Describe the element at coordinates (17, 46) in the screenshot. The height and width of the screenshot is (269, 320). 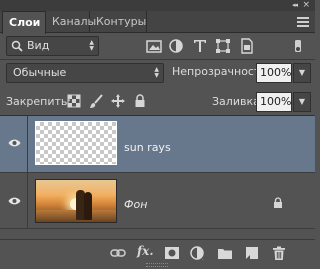
I see `search-icon` at that location.